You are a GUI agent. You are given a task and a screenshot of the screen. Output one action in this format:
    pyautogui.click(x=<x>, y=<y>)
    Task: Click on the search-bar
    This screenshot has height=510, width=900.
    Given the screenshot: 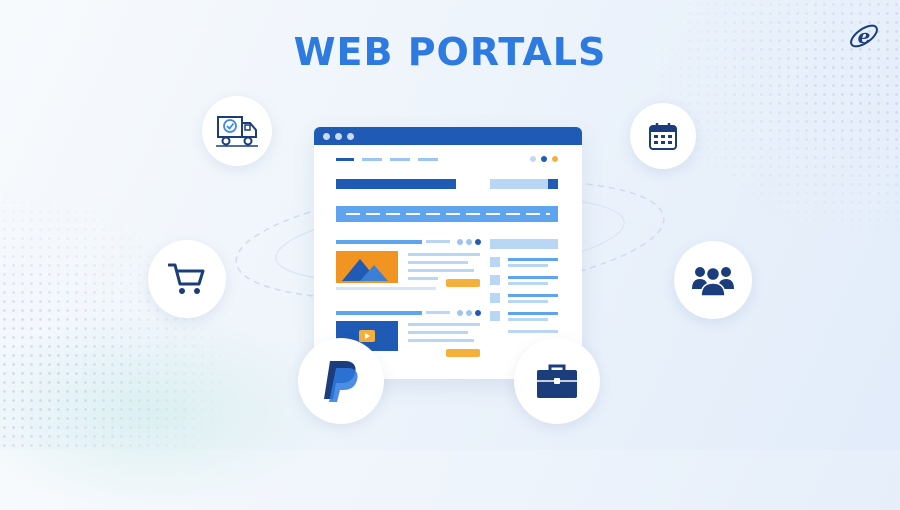 What is the action you would take?
    pyautogui.click(x=519, y=184)
    